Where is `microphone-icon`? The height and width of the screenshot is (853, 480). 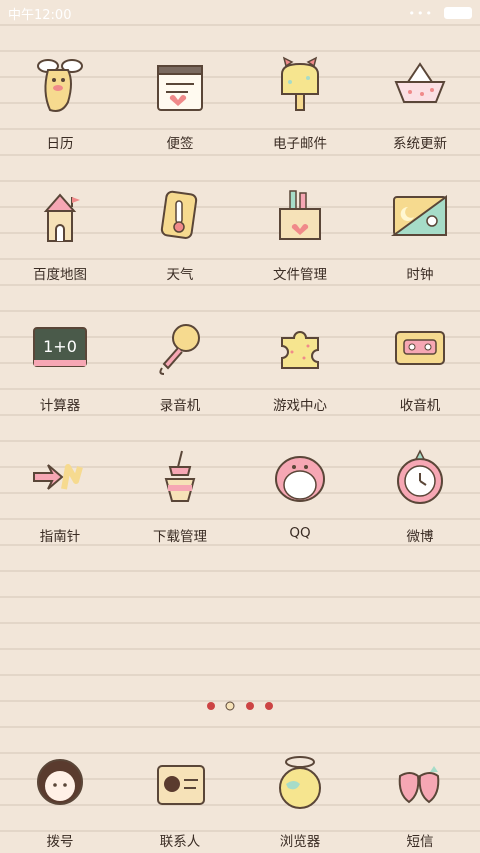 microphone-icon is located at coordinates (179, 349).